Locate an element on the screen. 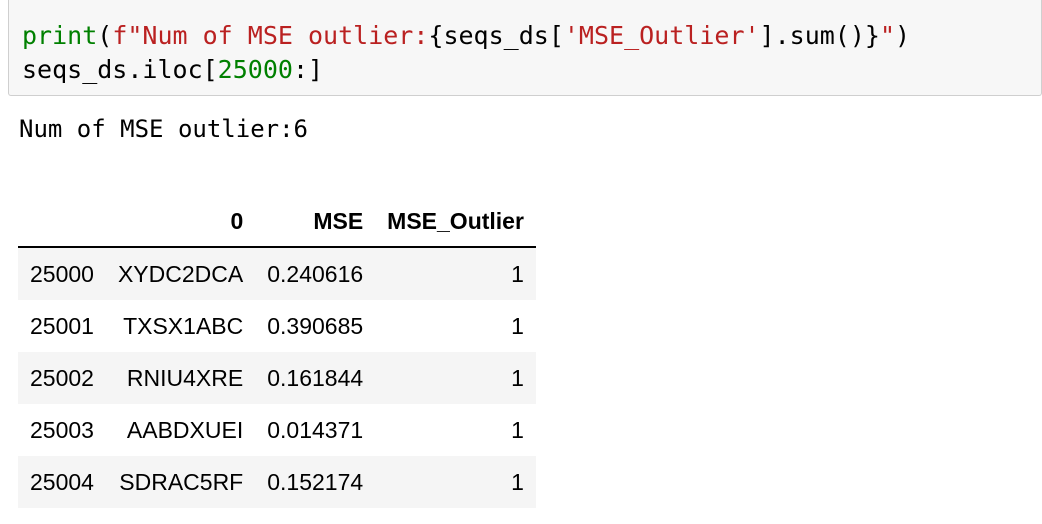 The image size is (1042, 524). row-index: 25001 is located at coordinates (62, 325).